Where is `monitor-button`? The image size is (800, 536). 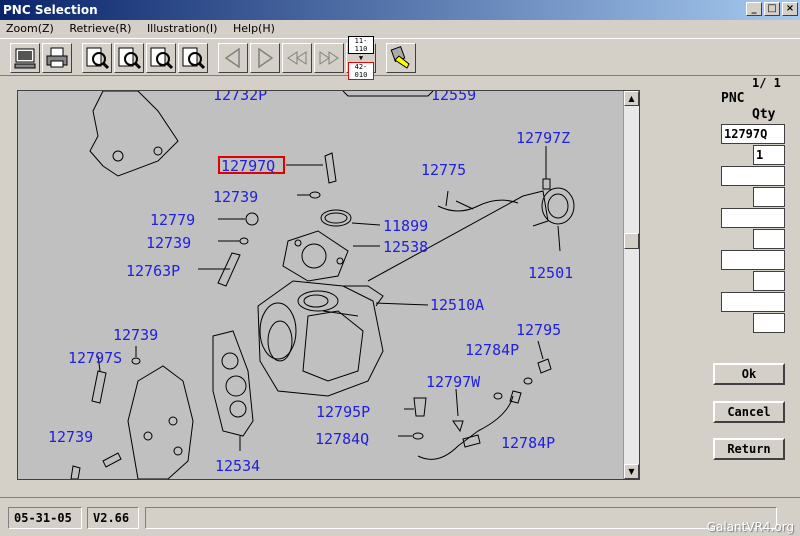 monitor-button is located at coordinates (25, 58).